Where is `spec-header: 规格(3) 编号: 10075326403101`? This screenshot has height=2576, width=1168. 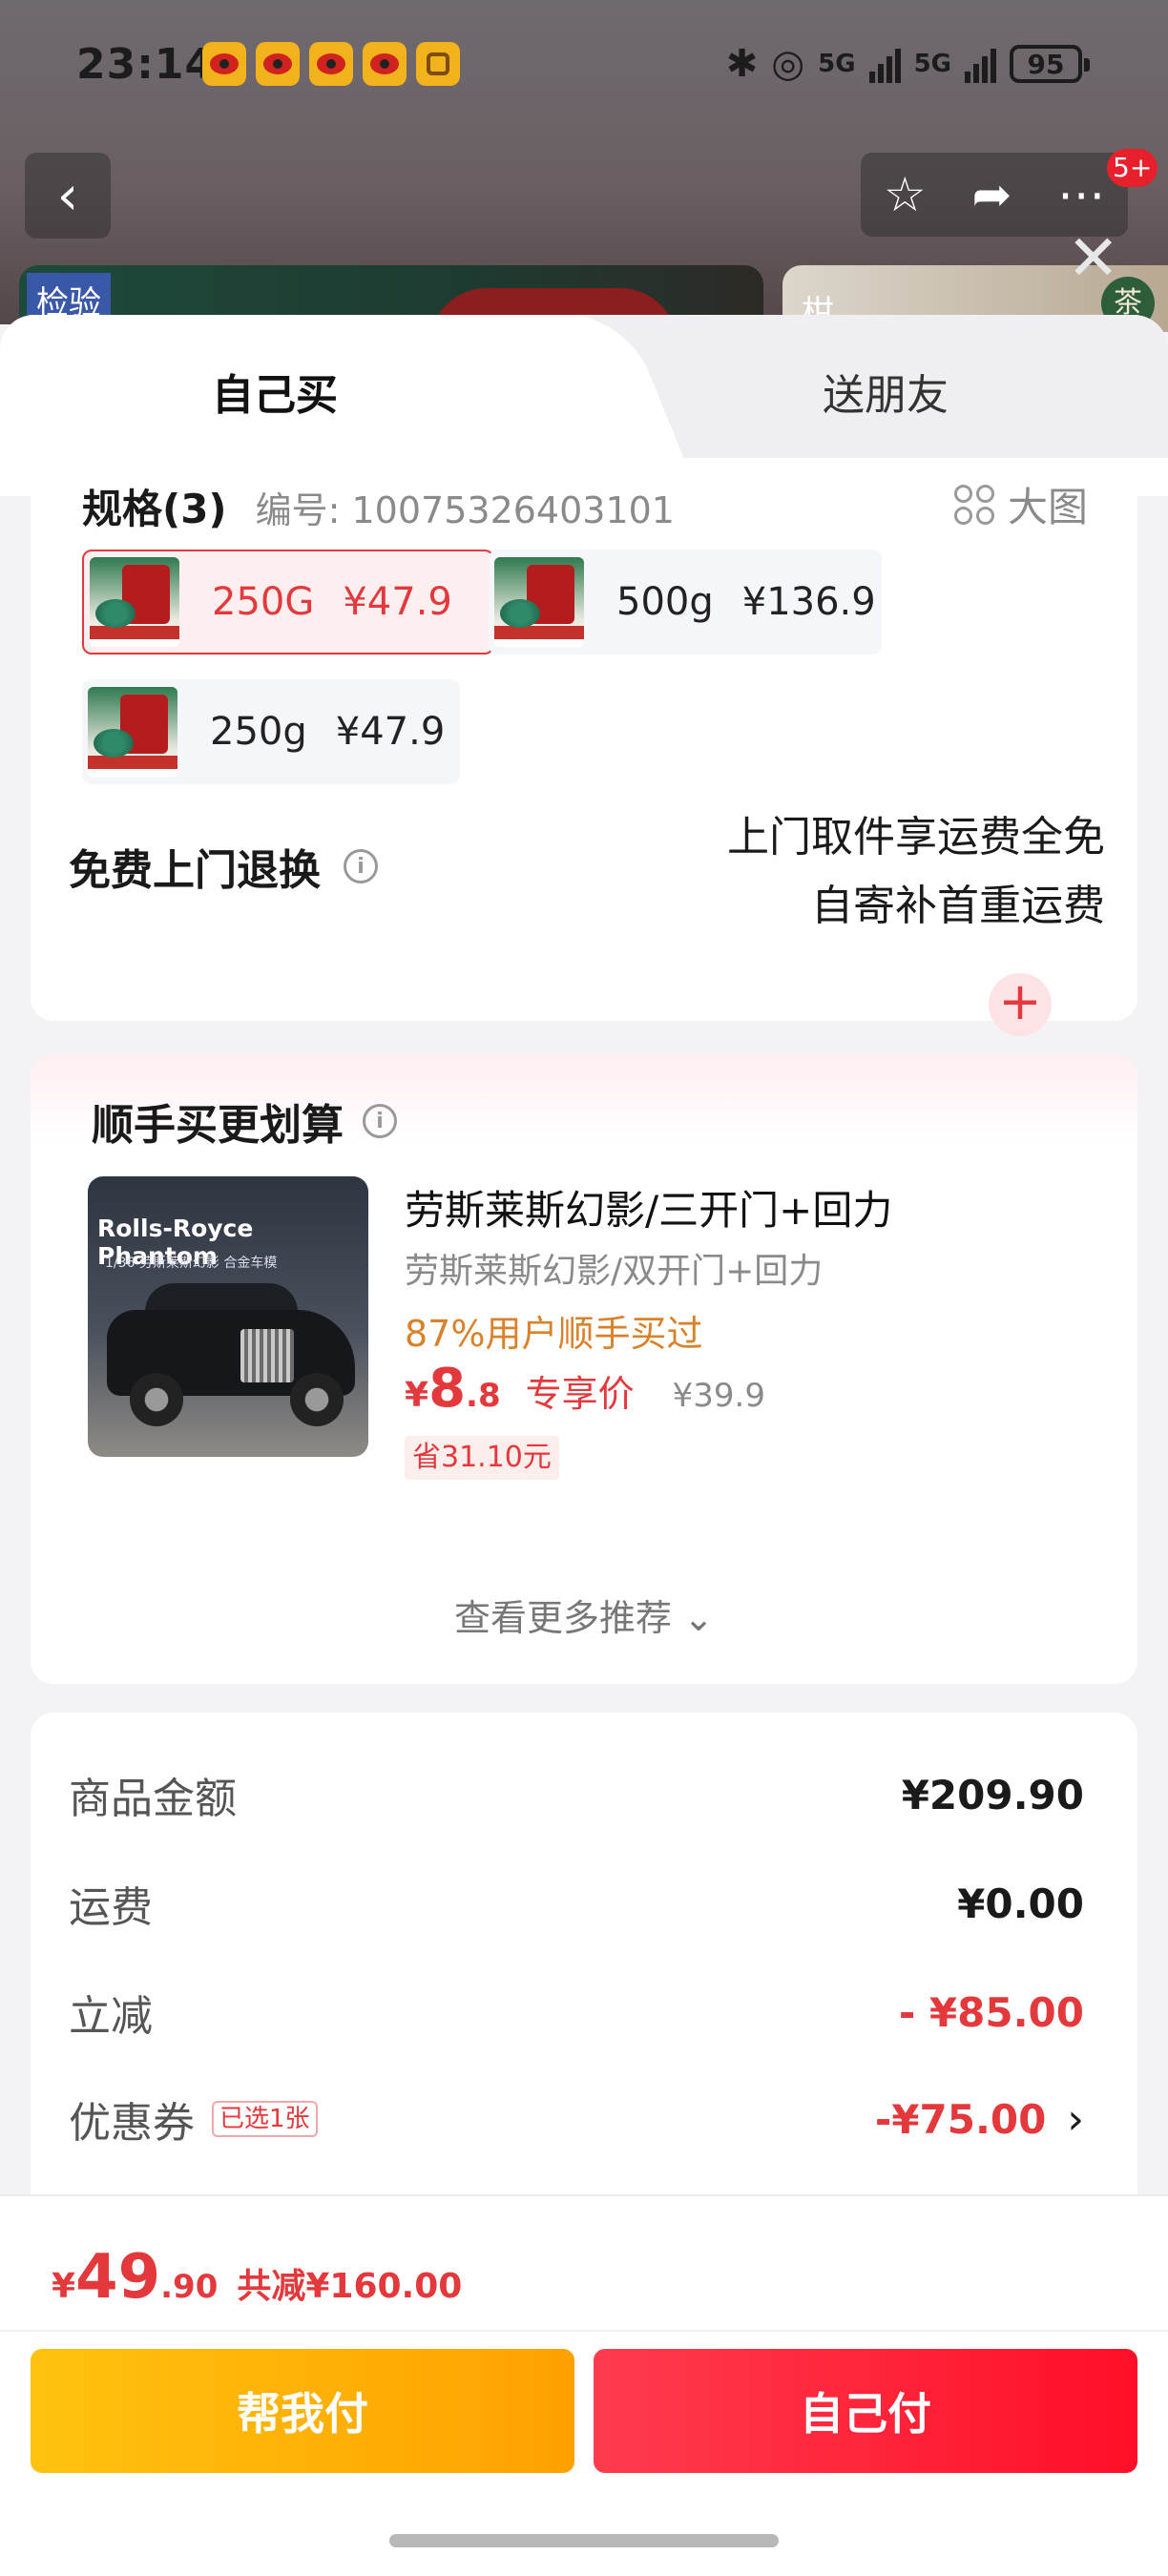
spec-header: 规格(3) 编号: 10075326403101 is located at coordinates (378, 506).